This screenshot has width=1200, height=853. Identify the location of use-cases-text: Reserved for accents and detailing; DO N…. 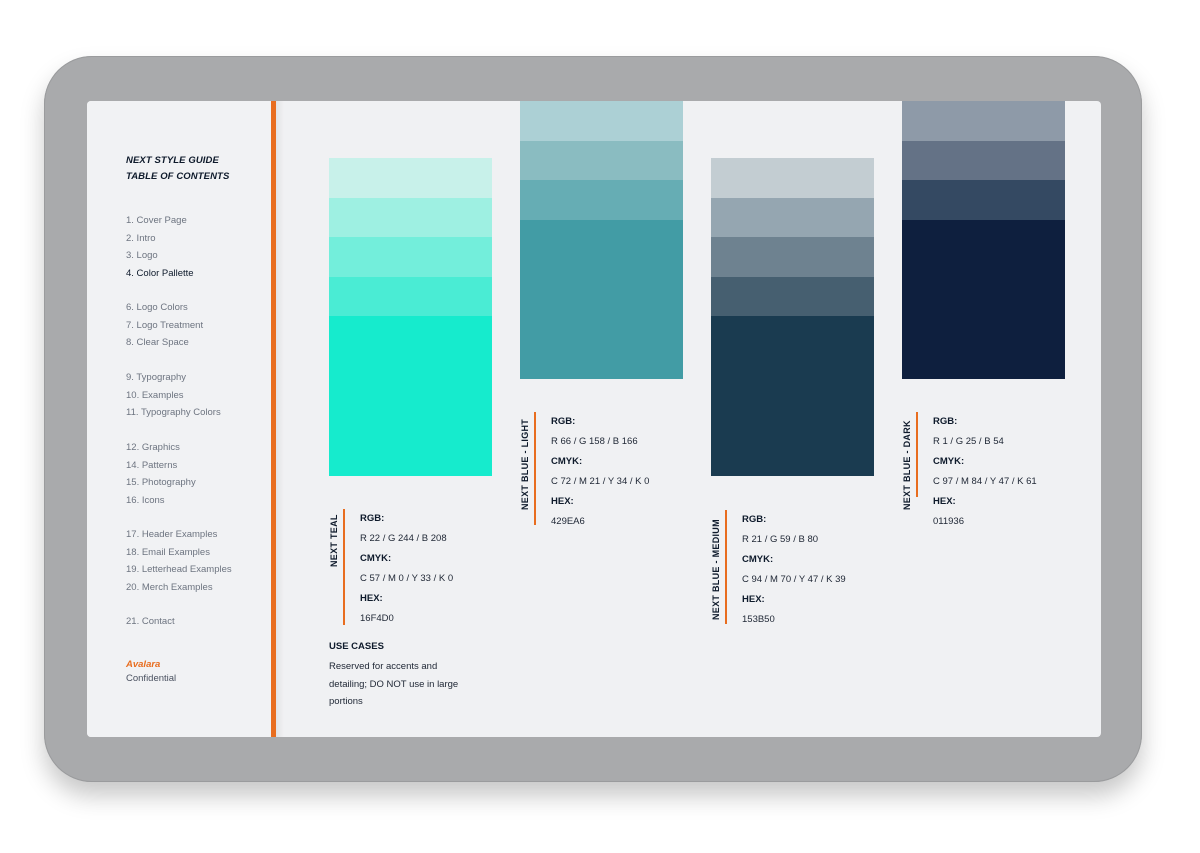
(394, 684).